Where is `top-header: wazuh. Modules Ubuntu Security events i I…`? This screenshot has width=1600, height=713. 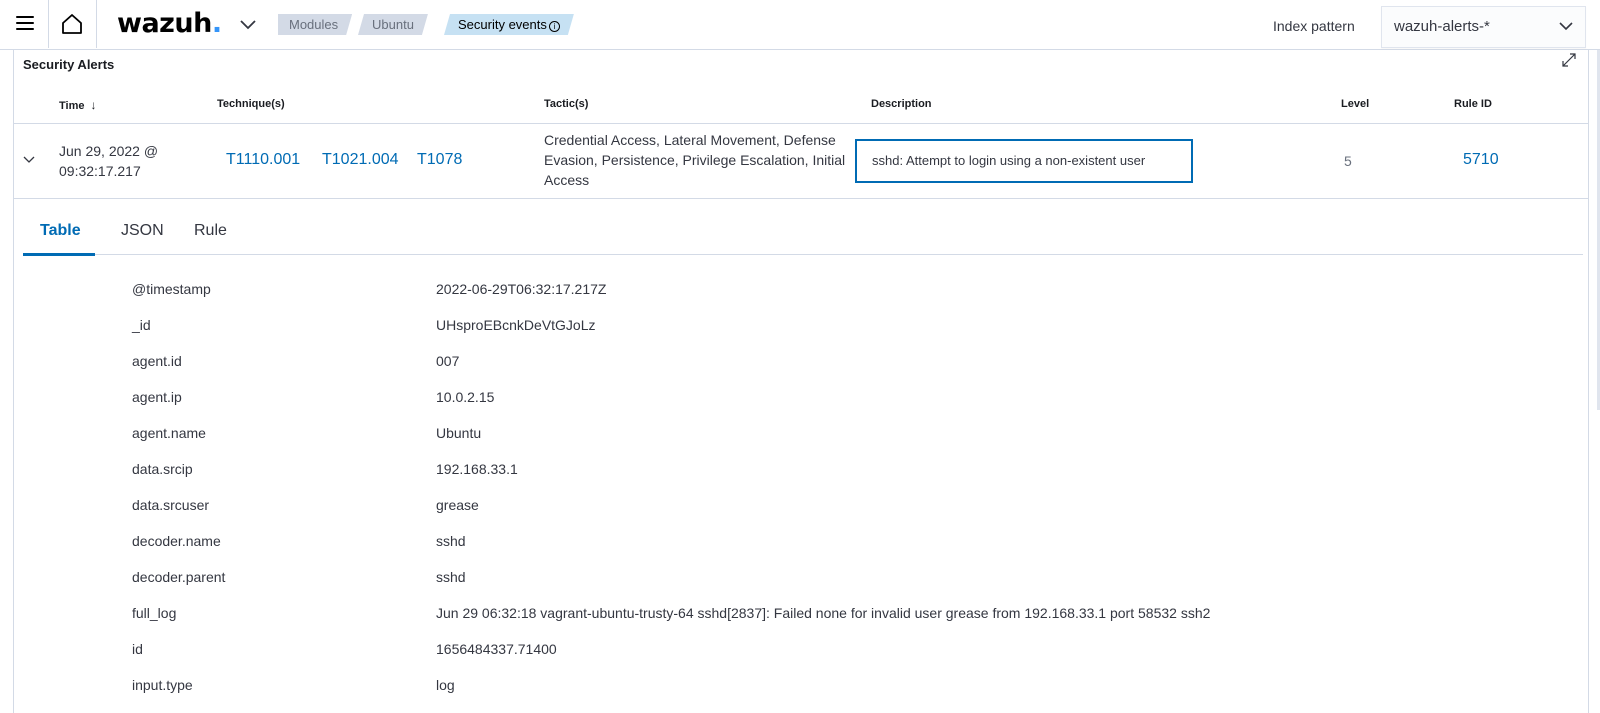
top-header: wazuh. Modules Ubuntu Security events i I… is located at coordinates (800, 25).